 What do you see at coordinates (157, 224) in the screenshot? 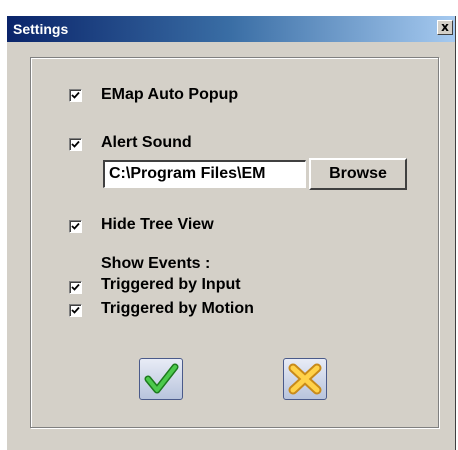
I see `hide-tree-view-label: Hide Tree View` at bounding box center [157, 224].